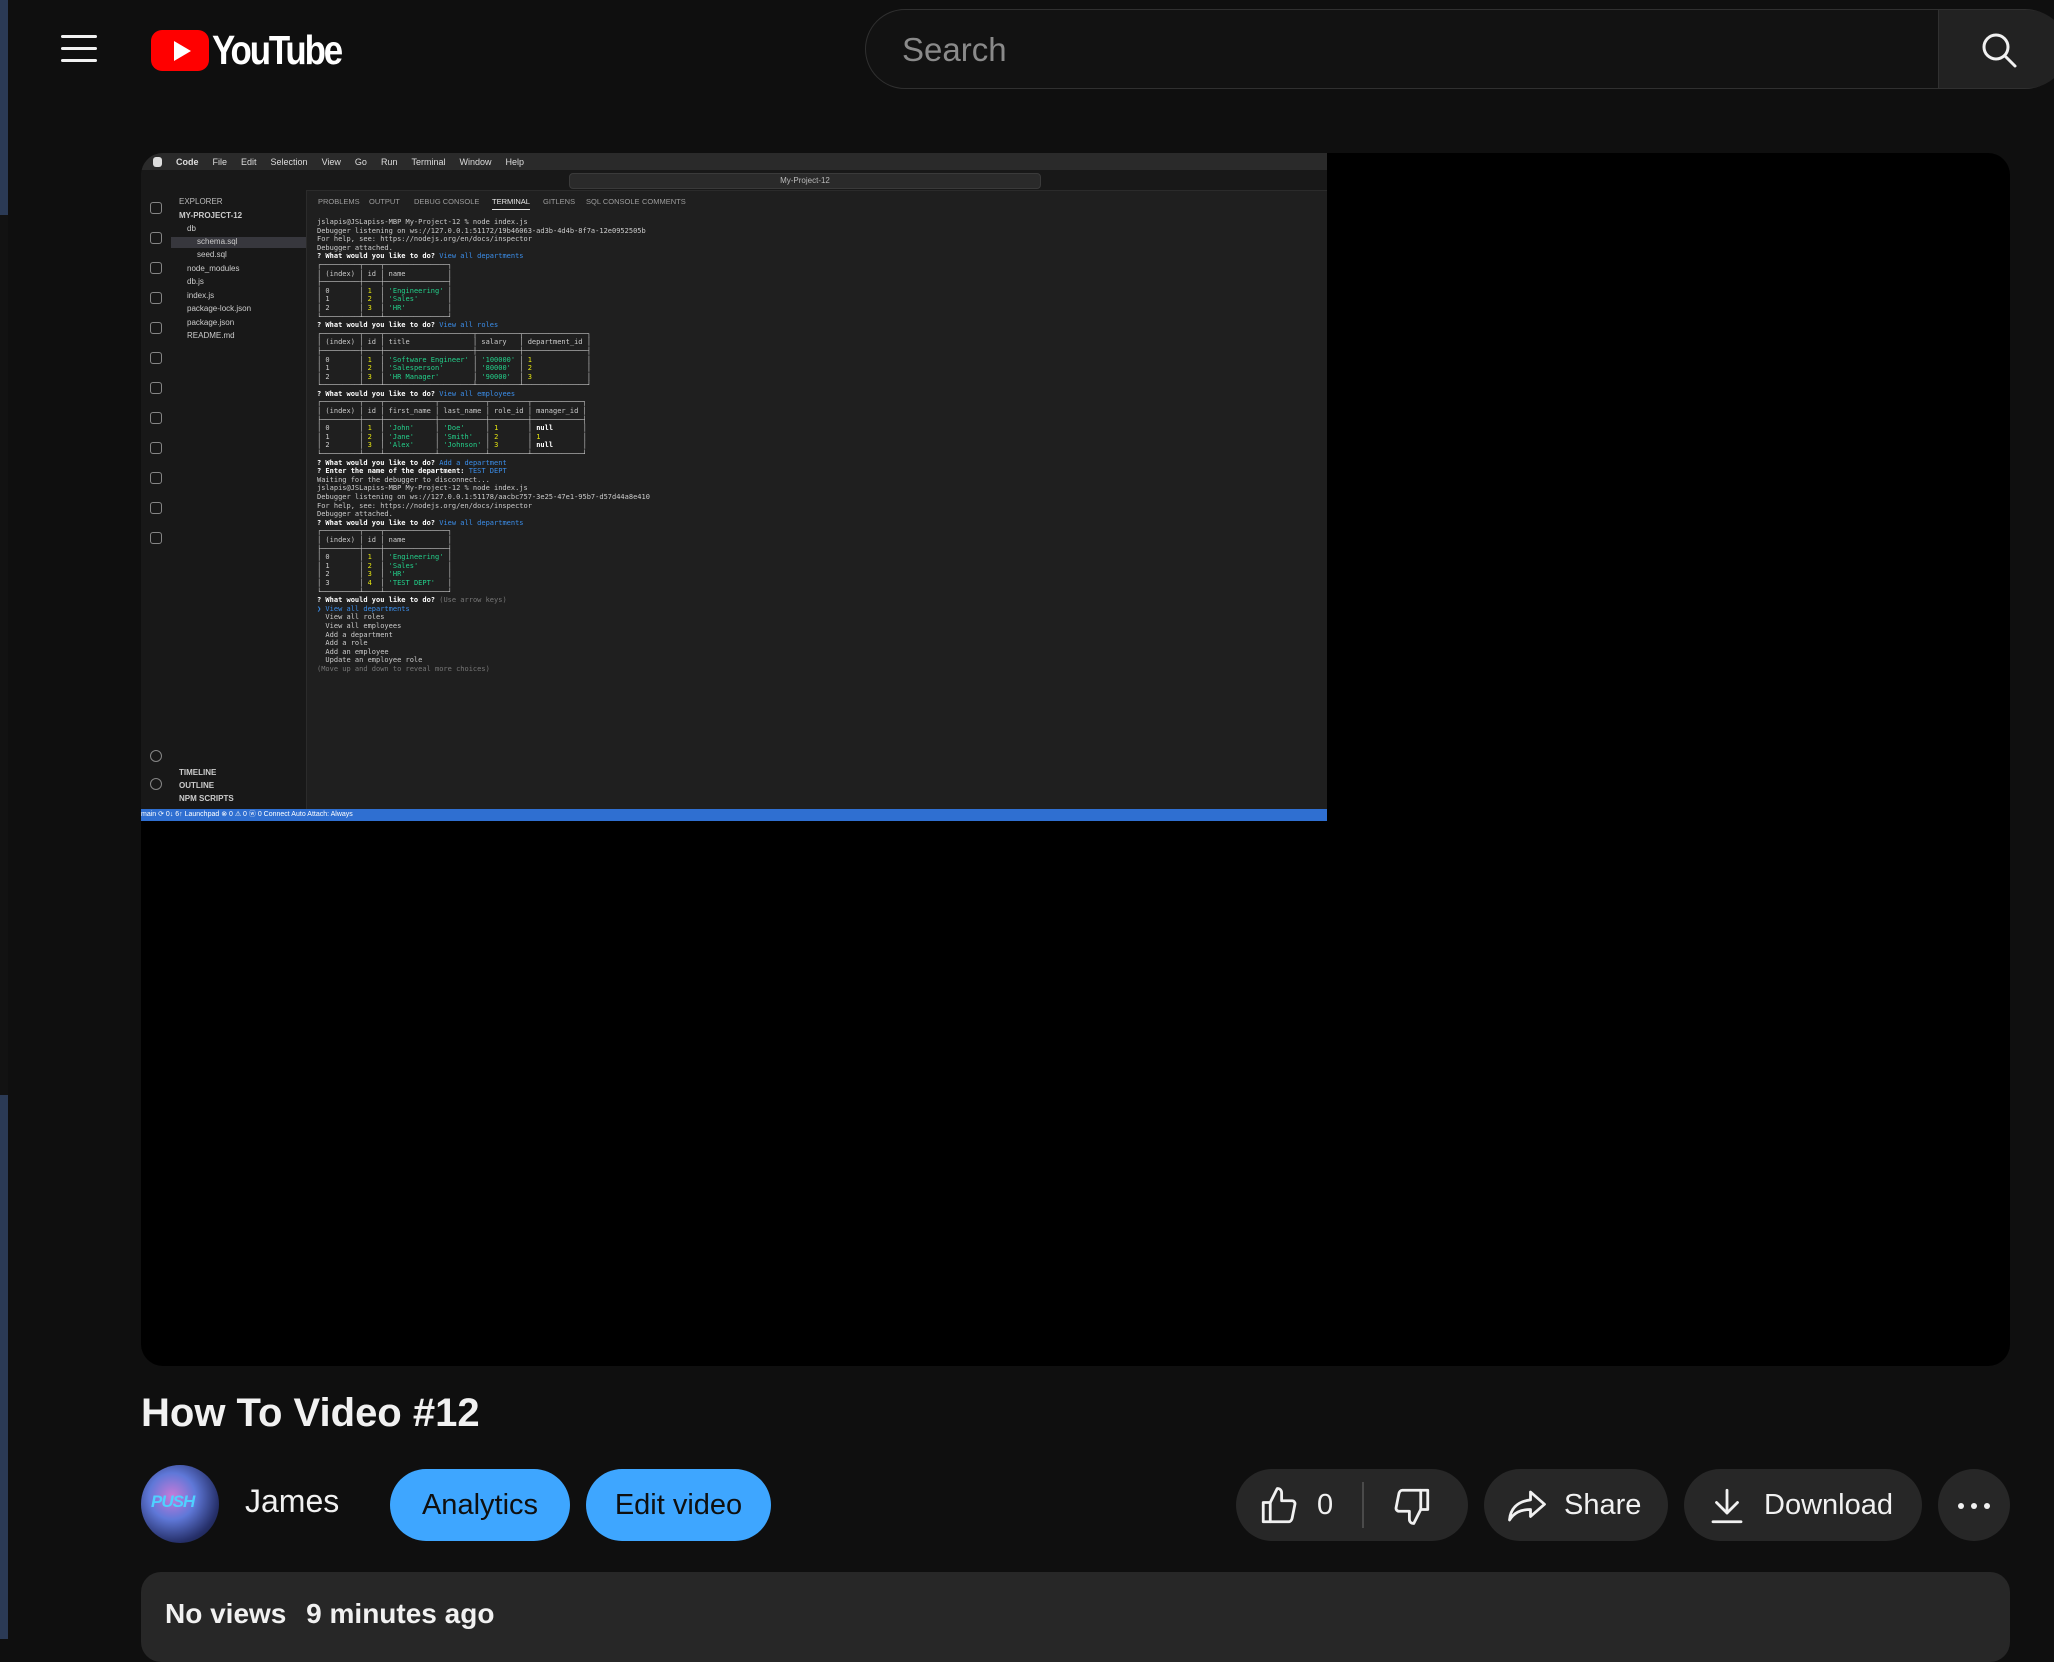 The height and width of the screenshot is (1662, 2054). What do you see at coordinates (1298, 1505) in the screenshot?
I see `like-button: 0` at bounding box center [1298, 1505].